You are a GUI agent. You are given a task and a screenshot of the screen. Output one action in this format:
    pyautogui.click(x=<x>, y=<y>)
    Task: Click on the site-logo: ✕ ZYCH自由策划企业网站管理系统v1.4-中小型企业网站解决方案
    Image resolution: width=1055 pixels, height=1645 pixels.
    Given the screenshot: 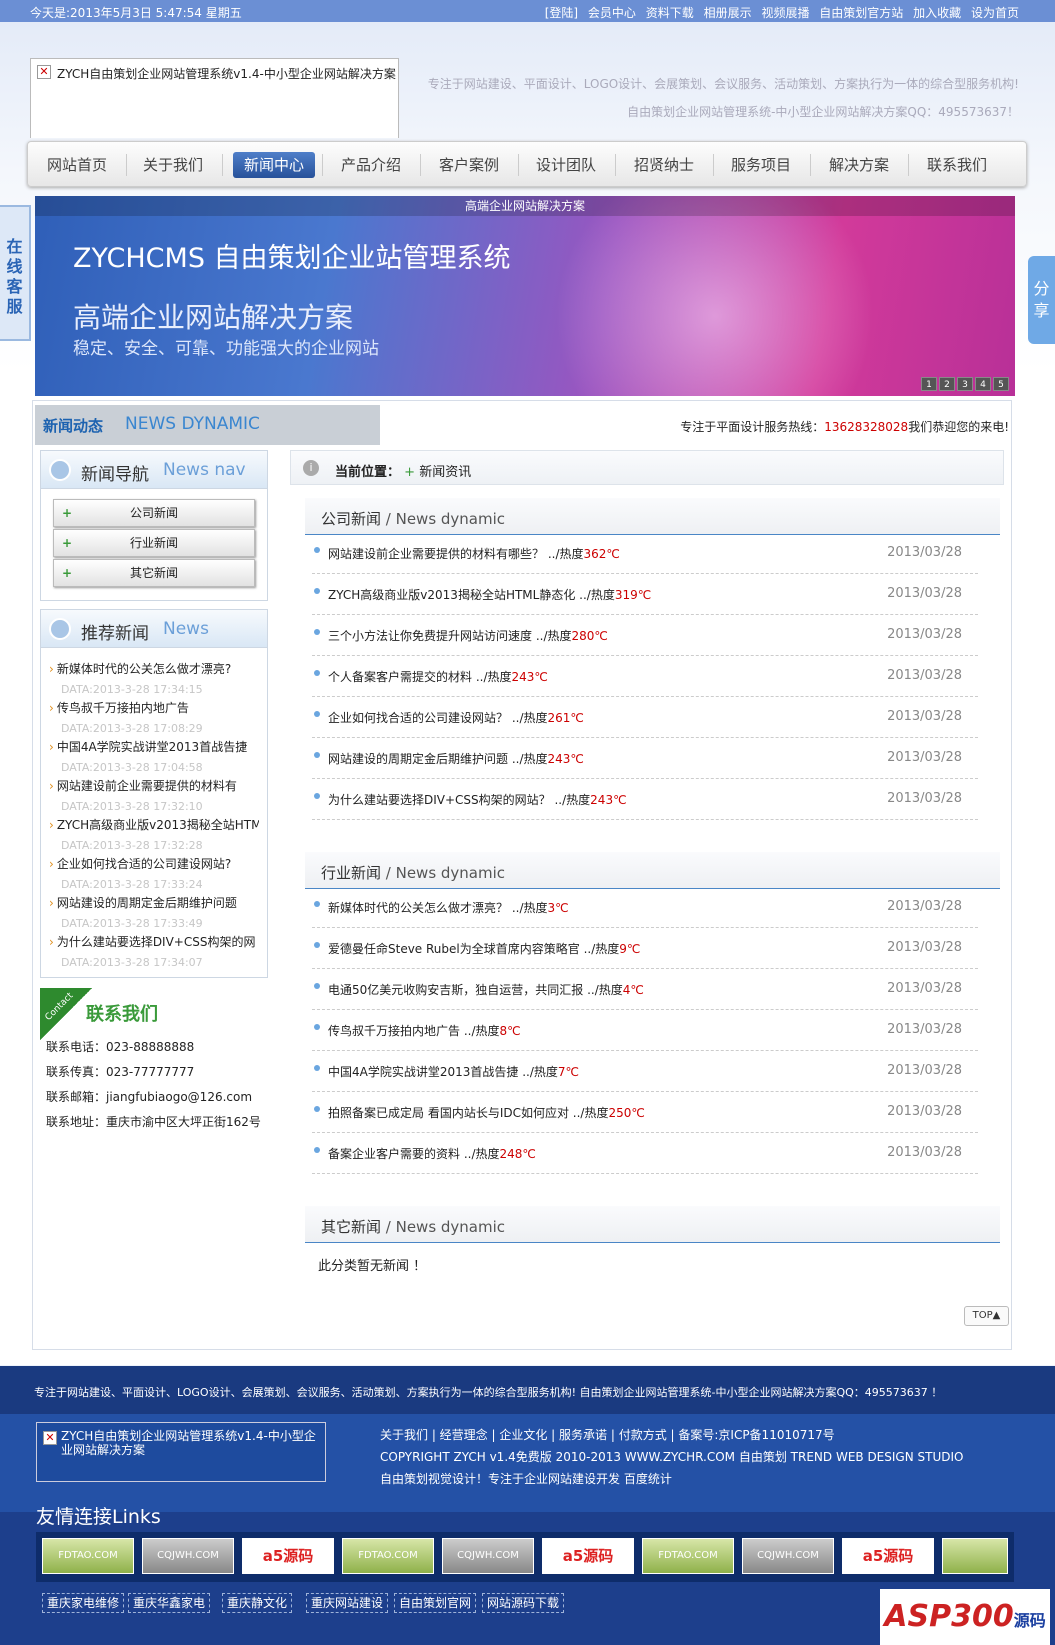 What is the action you would take?
    pyautogui.click(x=214, y=98)
    